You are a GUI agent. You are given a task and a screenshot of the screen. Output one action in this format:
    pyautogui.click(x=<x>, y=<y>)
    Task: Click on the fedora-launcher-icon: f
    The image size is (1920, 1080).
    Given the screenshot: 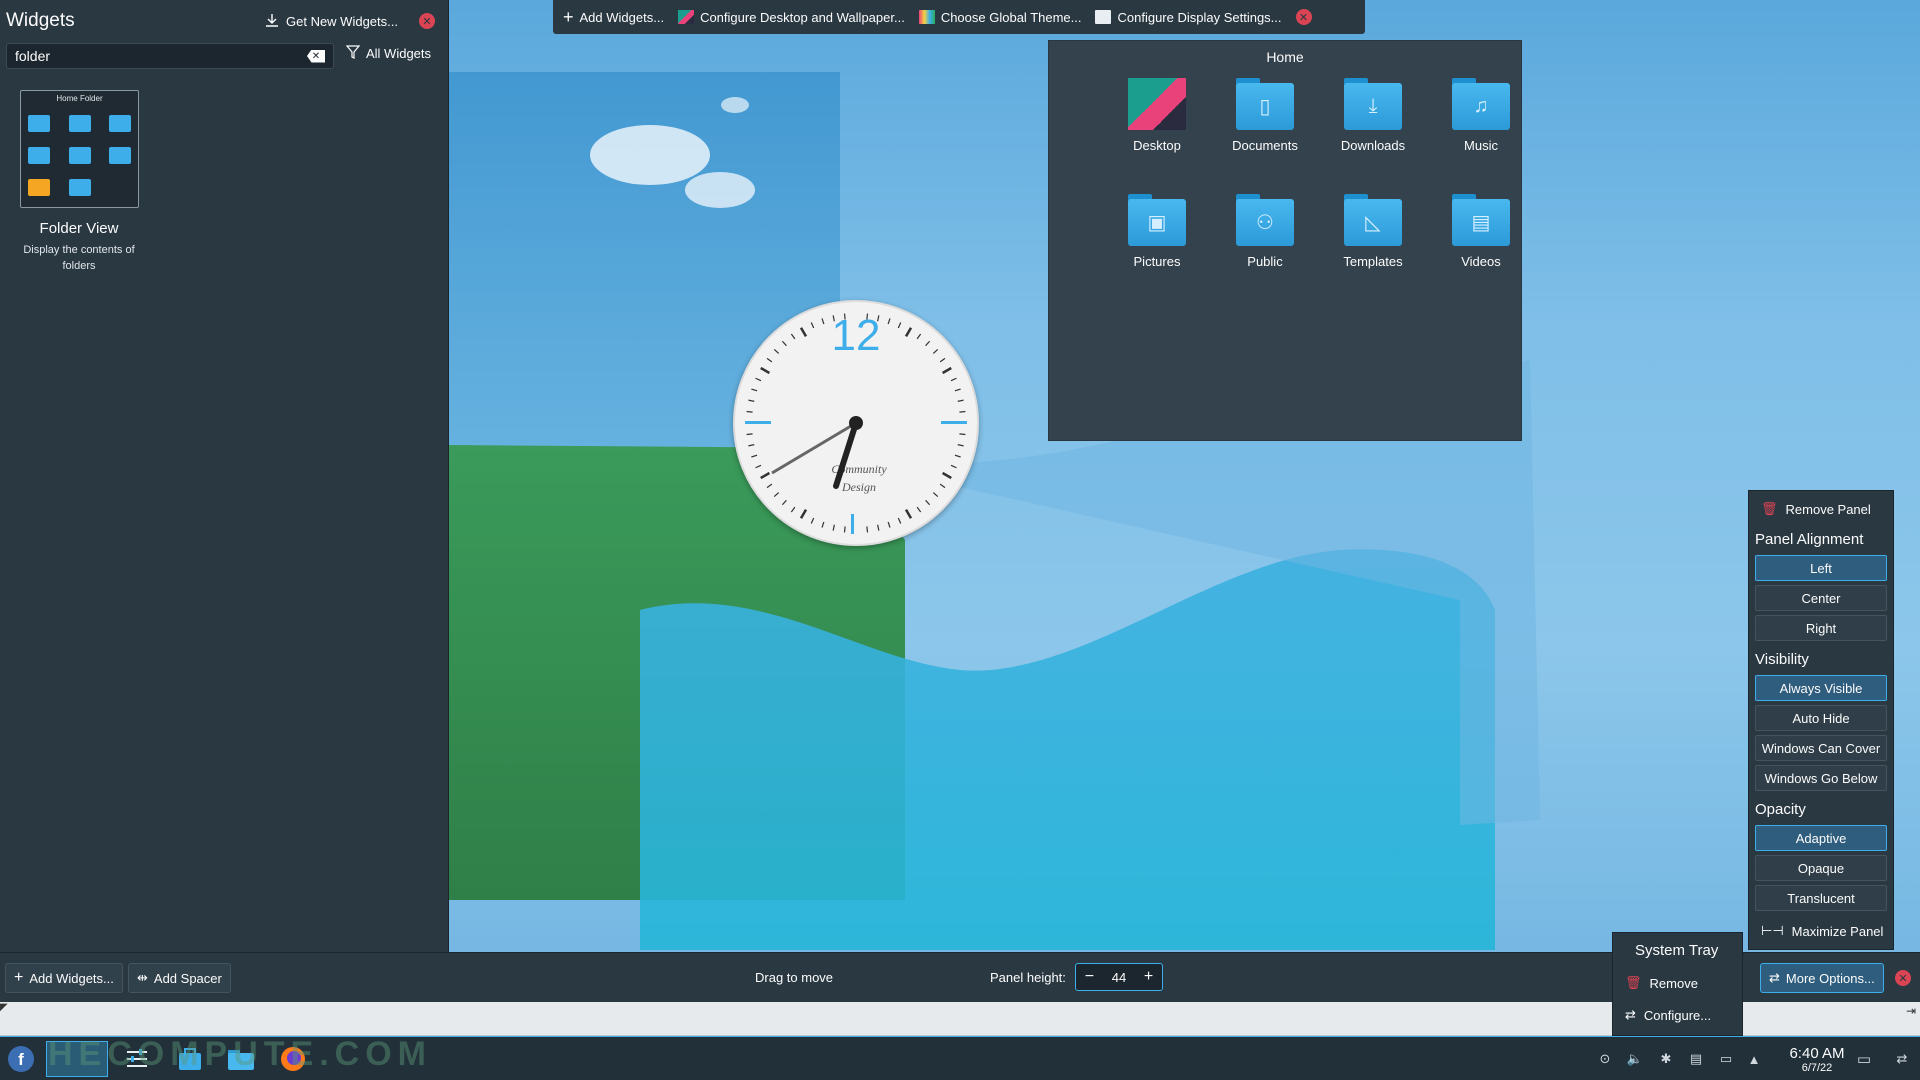 What is the action you would take?
    pyautogui.click(x=21, y=1059)
    